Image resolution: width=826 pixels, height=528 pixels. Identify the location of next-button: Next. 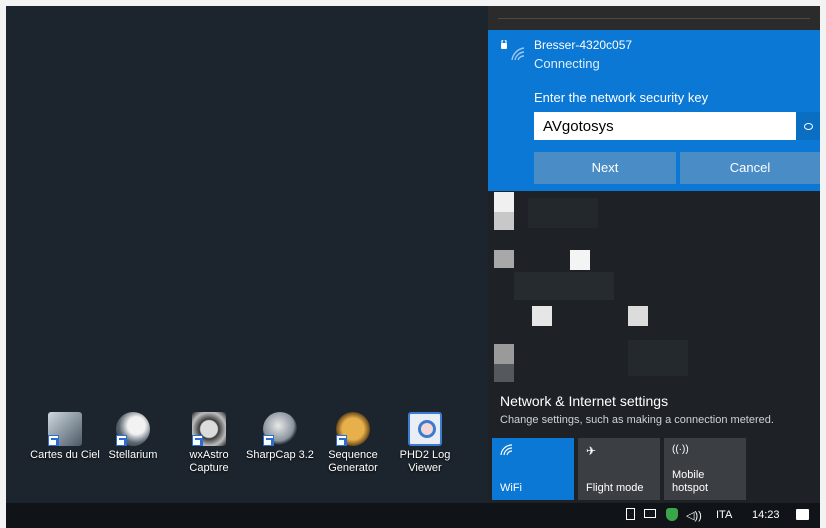
(605, 168).